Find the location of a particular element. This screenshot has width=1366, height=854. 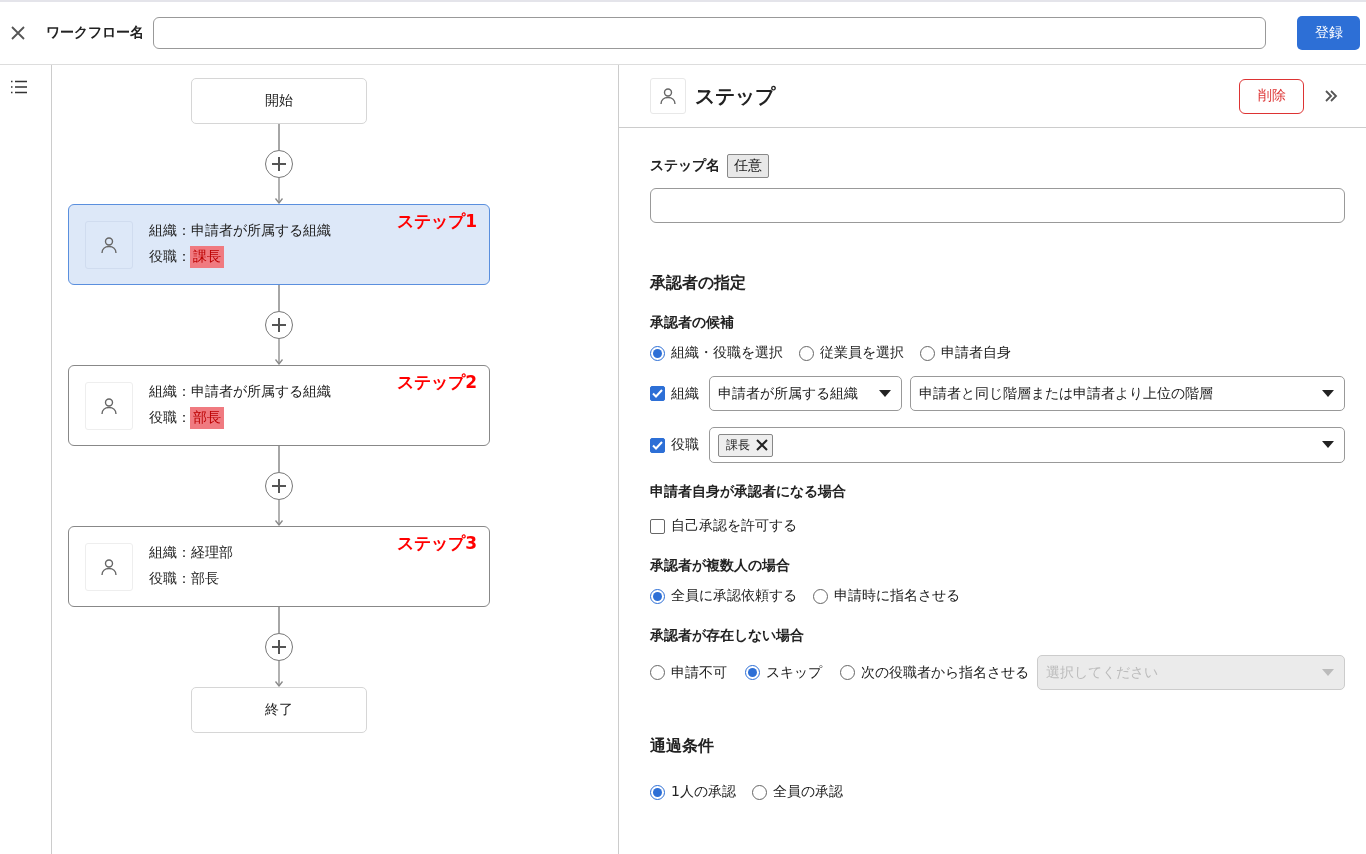

role-select: 課長 is located at coordinates (1027, 445).